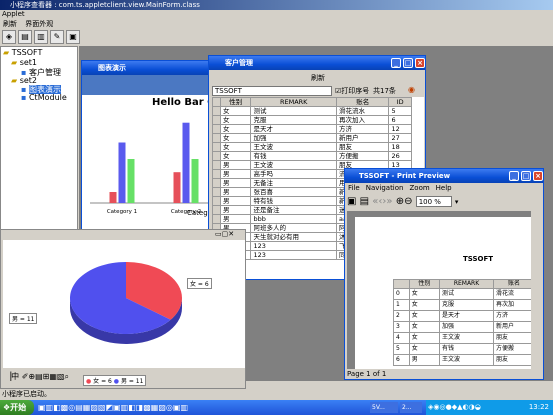  What do you see at coordinates (293, 129) in the screenshot?
I see `table-cell: 是天才` at bounding box center [293, 129].